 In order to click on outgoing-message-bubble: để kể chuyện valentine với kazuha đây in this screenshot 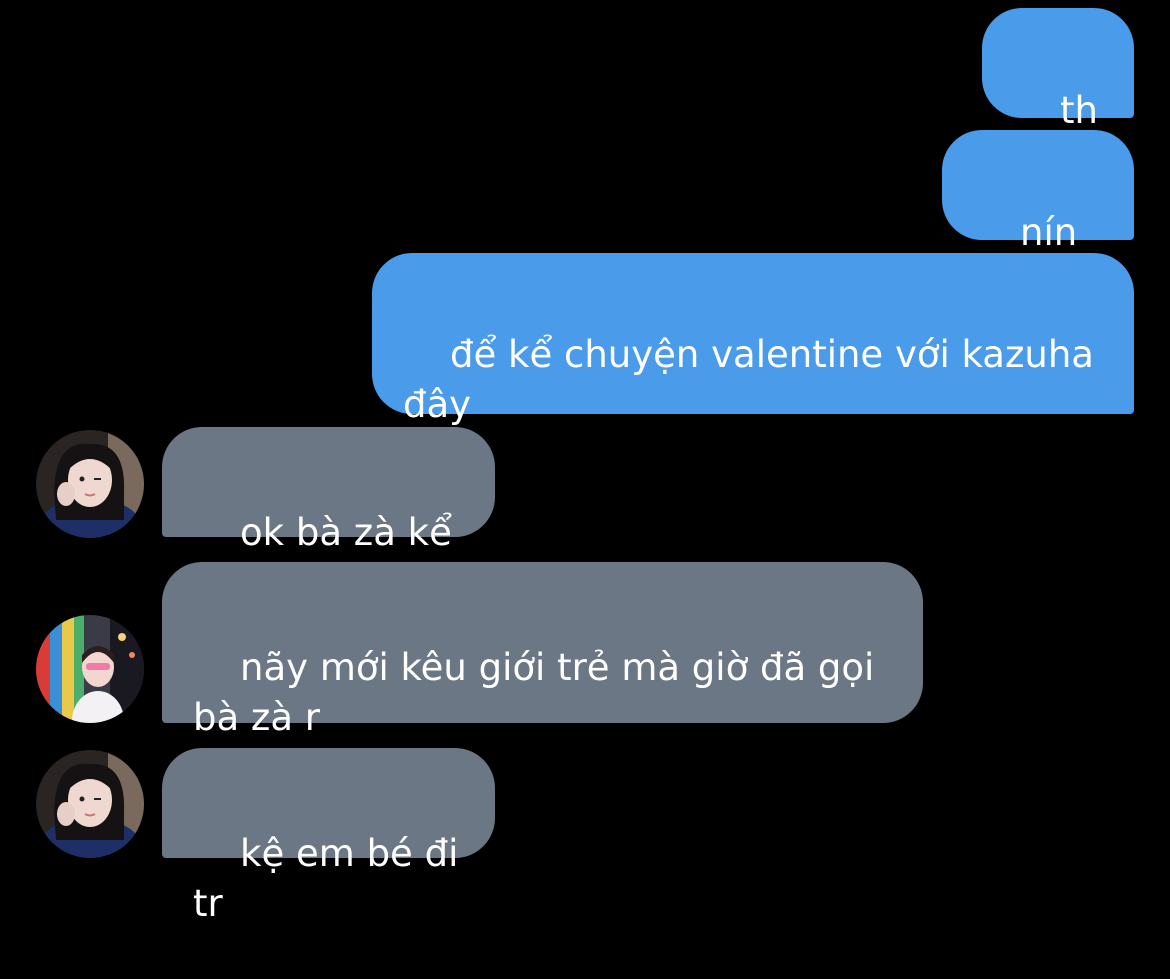, I will do `click(753, 339)`.